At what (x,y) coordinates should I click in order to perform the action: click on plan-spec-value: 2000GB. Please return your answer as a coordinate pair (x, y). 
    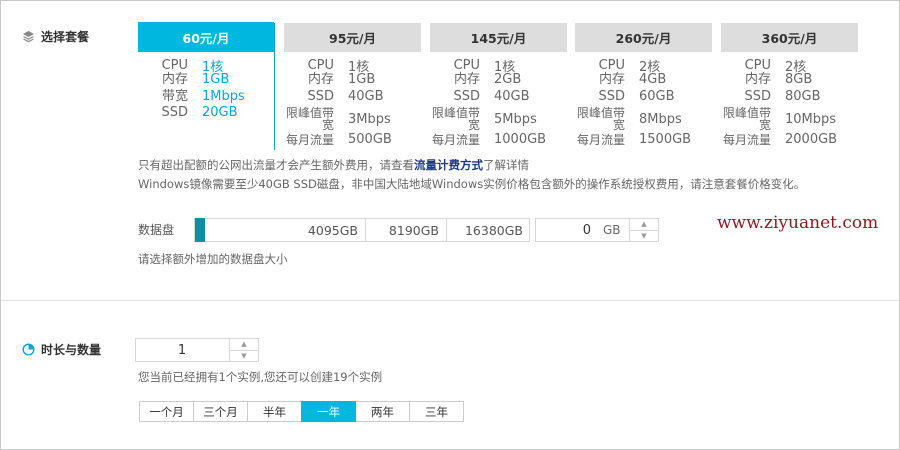
    Looking at the image, I should click on (811, 139).